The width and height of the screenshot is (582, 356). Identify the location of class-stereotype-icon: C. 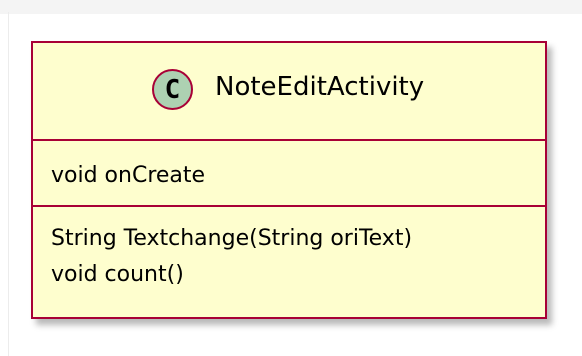
(172, 89).